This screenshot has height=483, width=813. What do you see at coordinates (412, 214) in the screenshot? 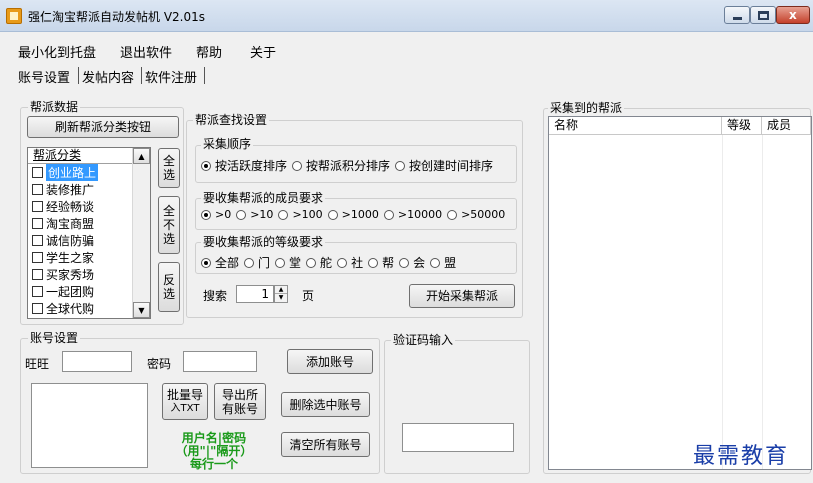
I see `members-option-10000: >10000` at bounding box center [412, 214].